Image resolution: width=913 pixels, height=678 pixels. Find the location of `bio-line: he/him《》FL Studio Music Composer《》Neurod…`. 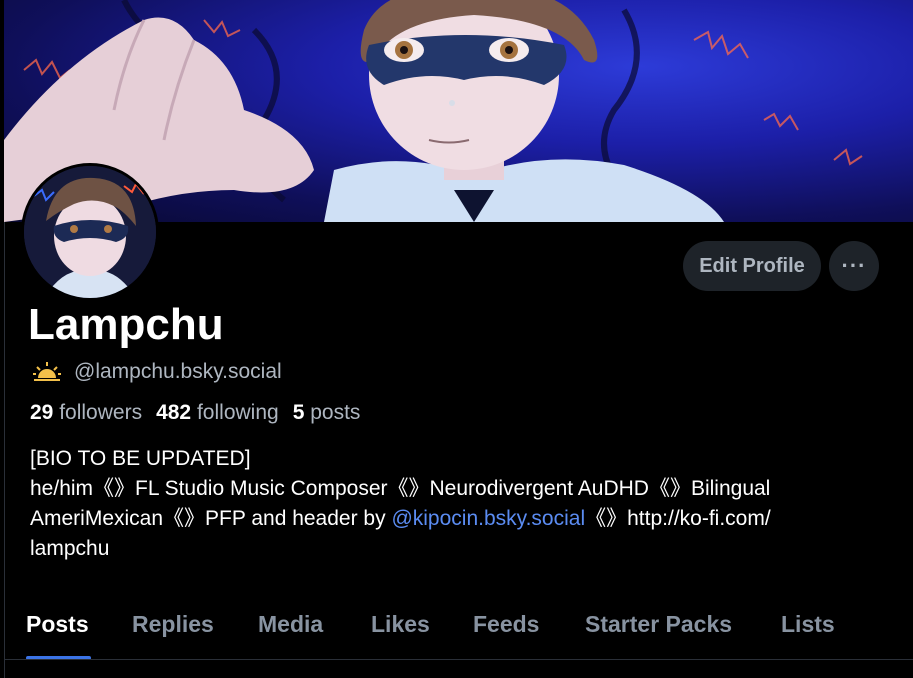

bio-line: he/him《》FL Studio Music Composer《》Neurod… is located at coordinates (400, 488).